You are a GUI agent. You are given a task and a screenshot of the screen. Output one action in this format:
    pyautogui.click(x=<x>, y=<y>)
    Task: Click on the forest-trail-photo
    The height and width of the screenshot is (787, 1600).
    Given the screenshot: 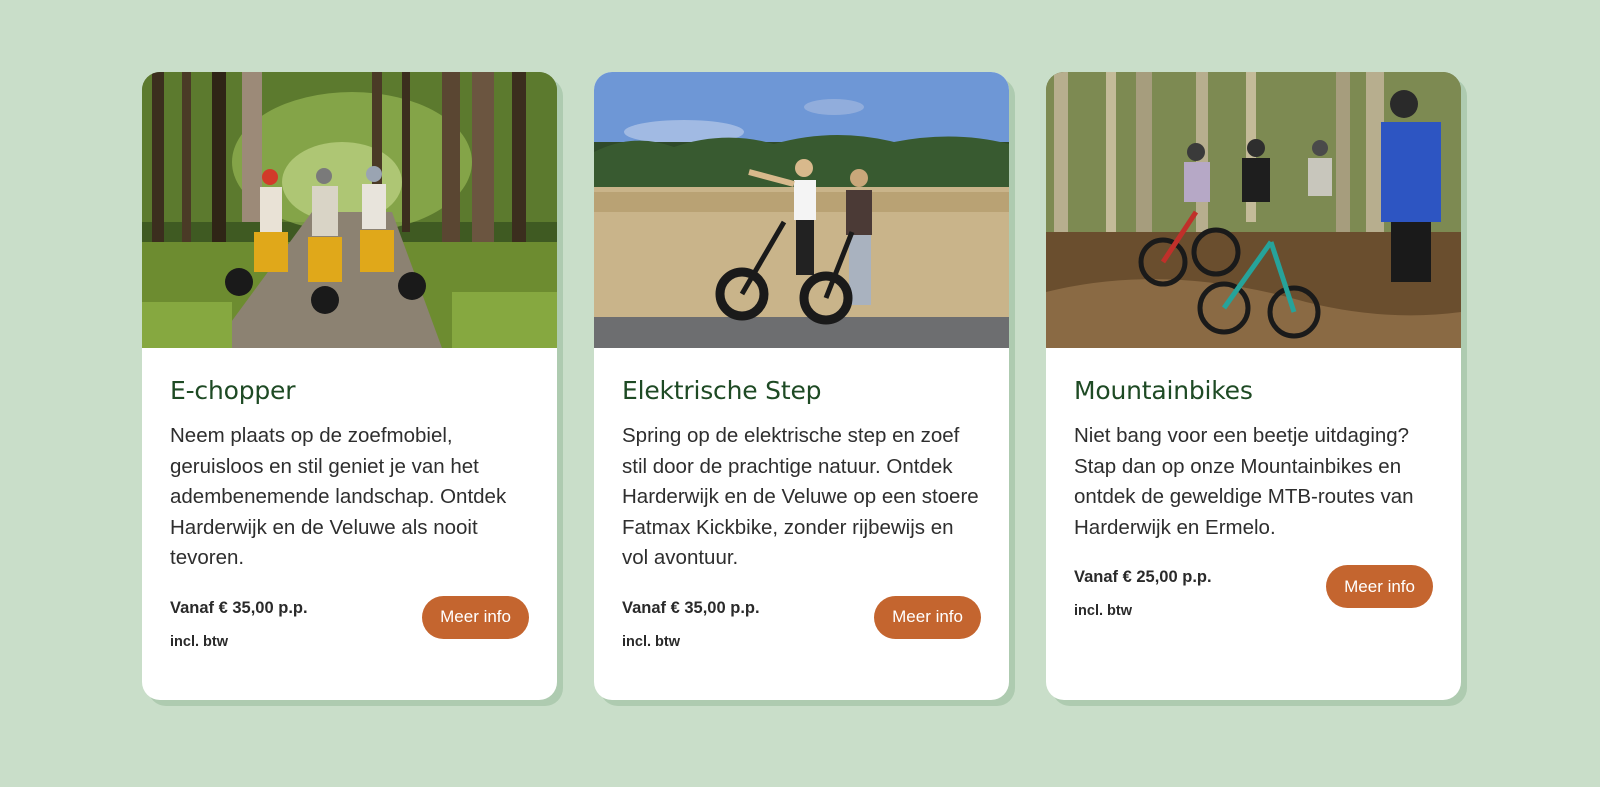 What is the action you would take?
    pyautogui.click(x=1253, y=210)
    